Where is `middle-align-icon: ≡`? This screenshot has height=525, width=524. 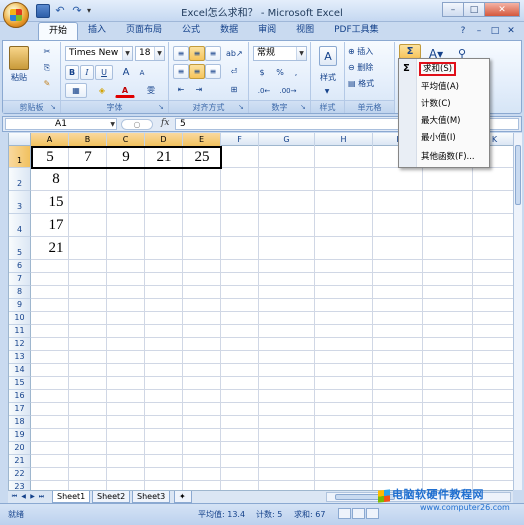 middle-align-icon: ≡ is located at coordinates (197, 53).